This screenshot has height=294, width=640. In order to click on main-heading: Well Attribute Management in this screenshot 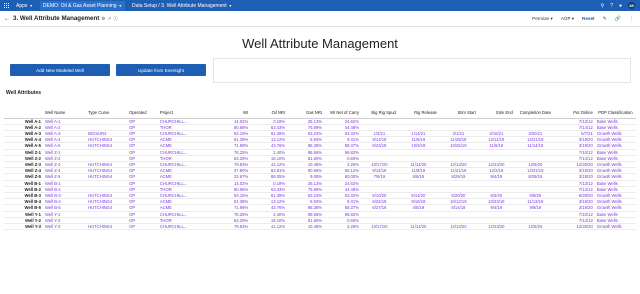, I will do `click(320, 43)`.